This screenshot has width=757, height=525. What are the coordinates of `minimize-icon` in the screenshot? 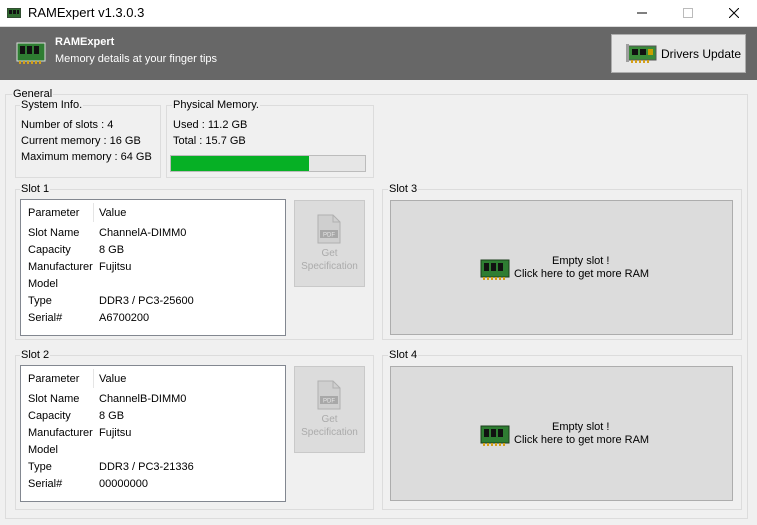 It's located at (642, 13).